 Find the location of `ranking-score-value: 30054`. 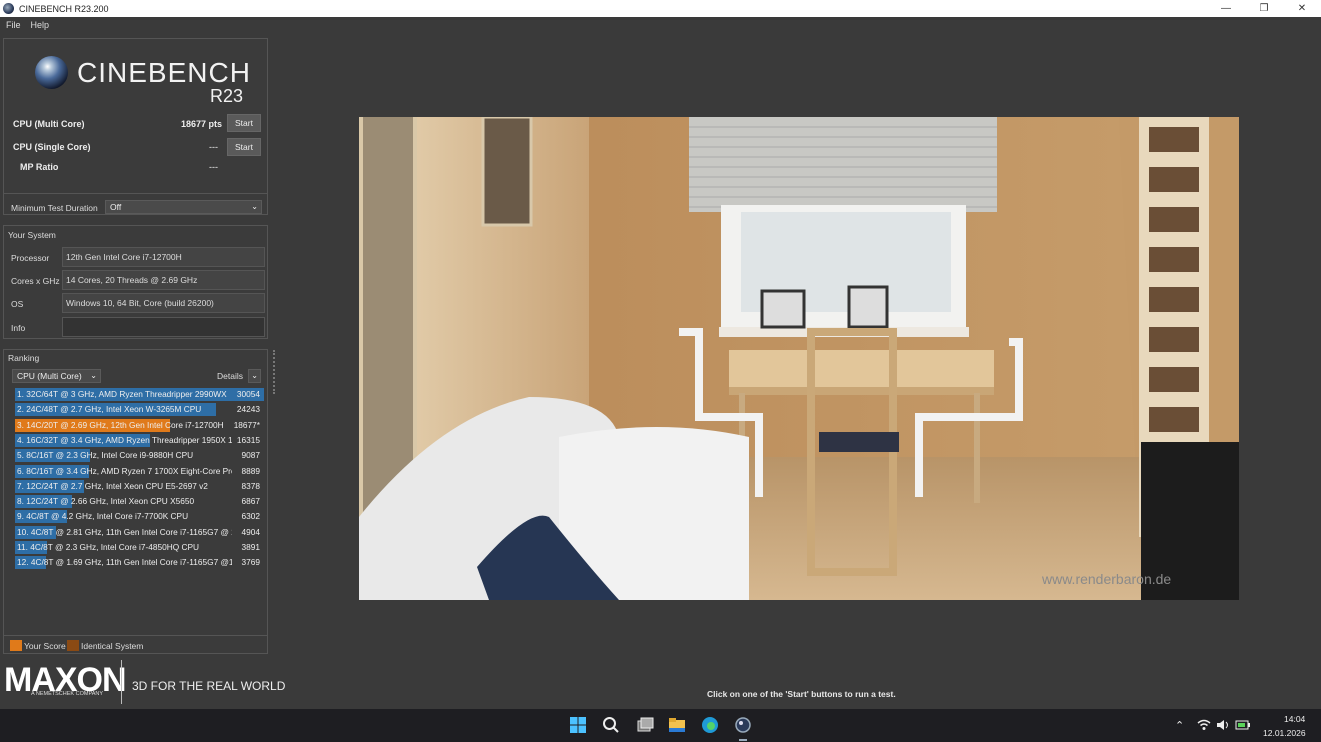

ranking-score-value: 30054 is located at coordinates (248, 394).